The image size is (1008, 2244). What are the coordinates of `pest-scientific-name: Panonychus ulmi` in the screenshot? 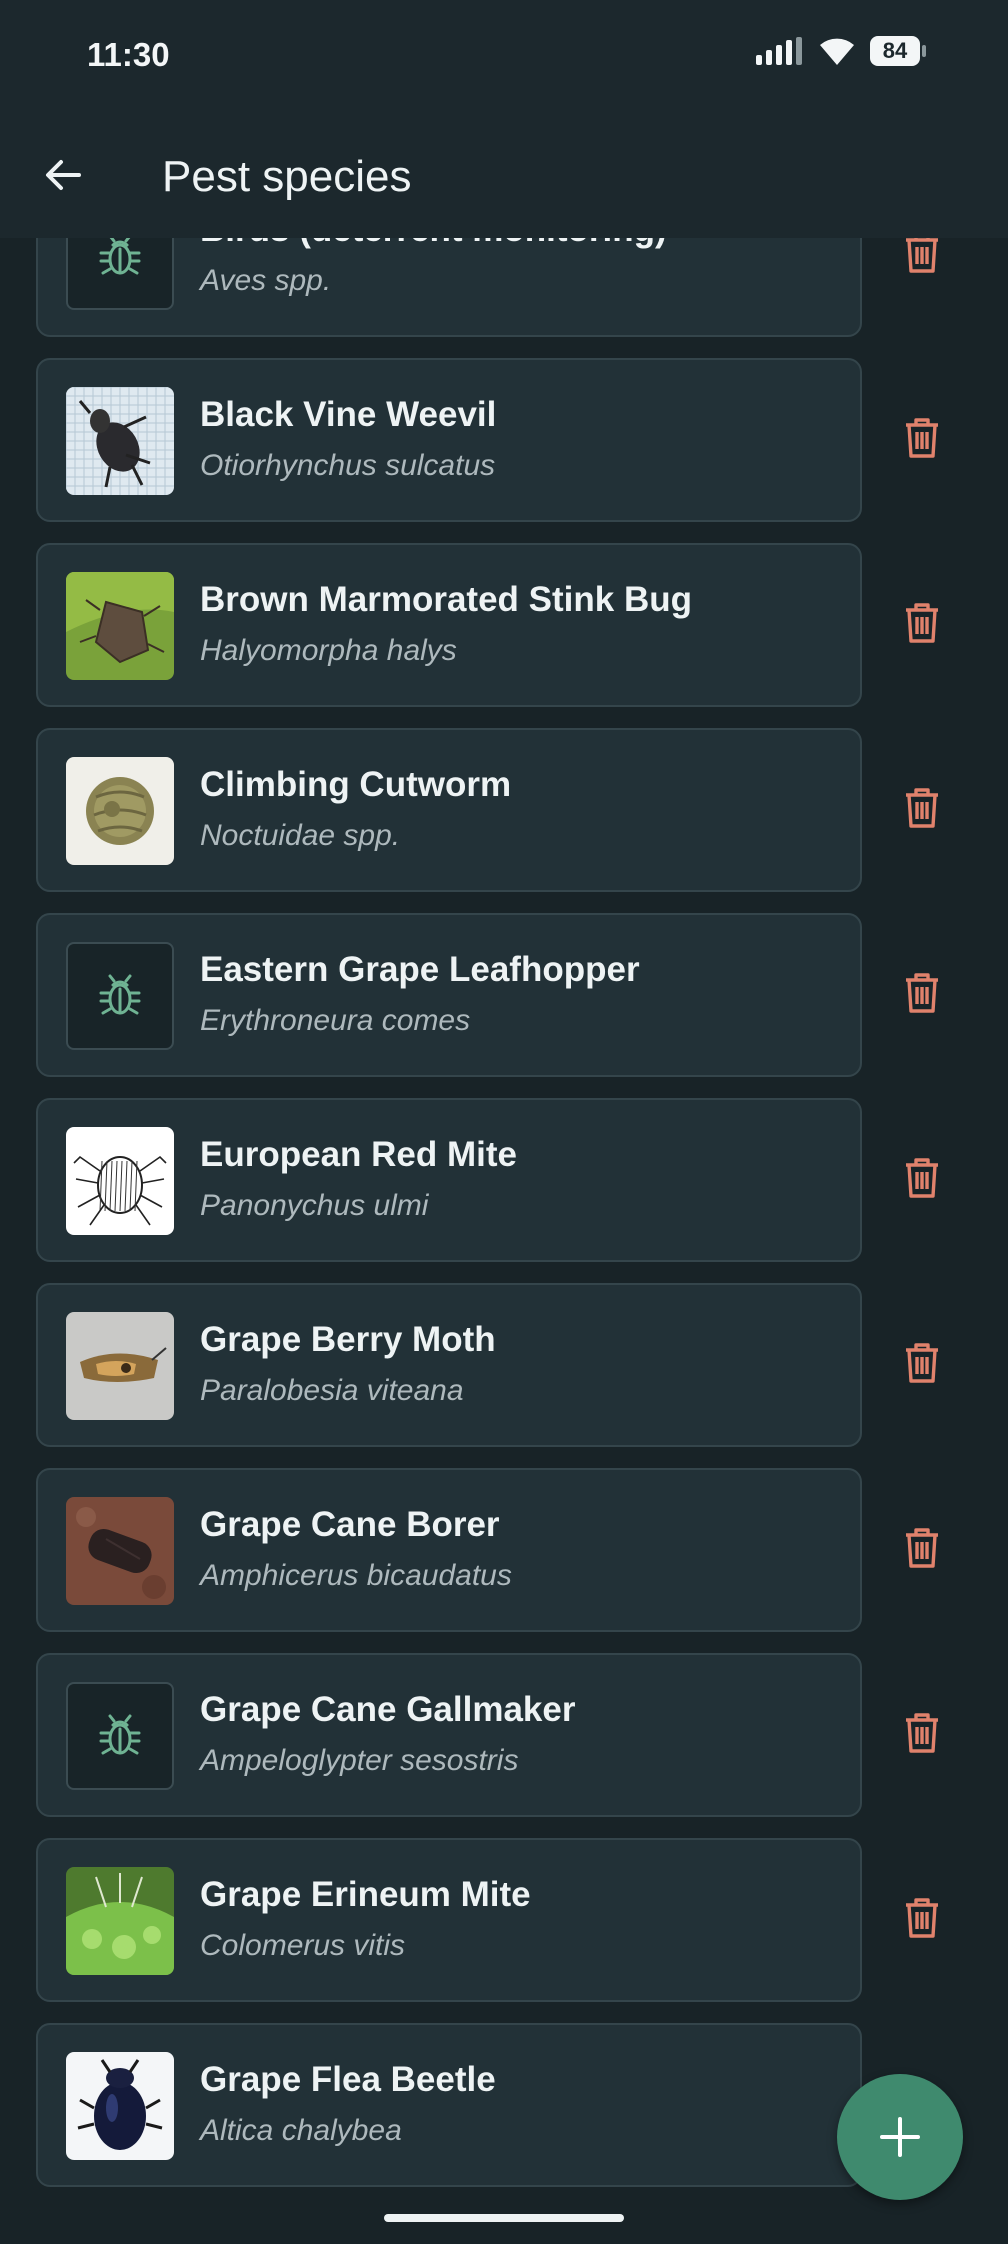 It's located at (314, 1205).